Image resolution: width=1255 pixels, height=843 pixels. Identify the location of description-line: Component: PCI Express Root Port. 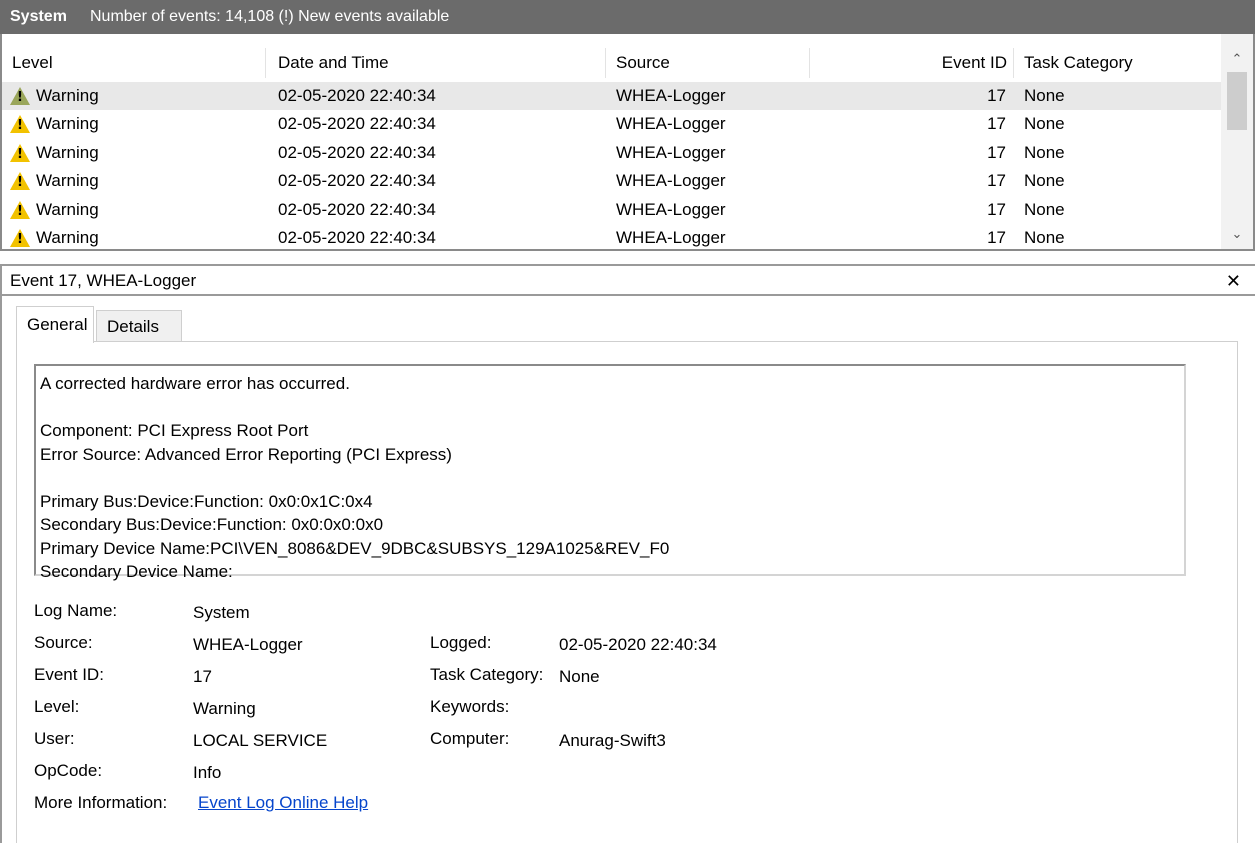
(174, 430).